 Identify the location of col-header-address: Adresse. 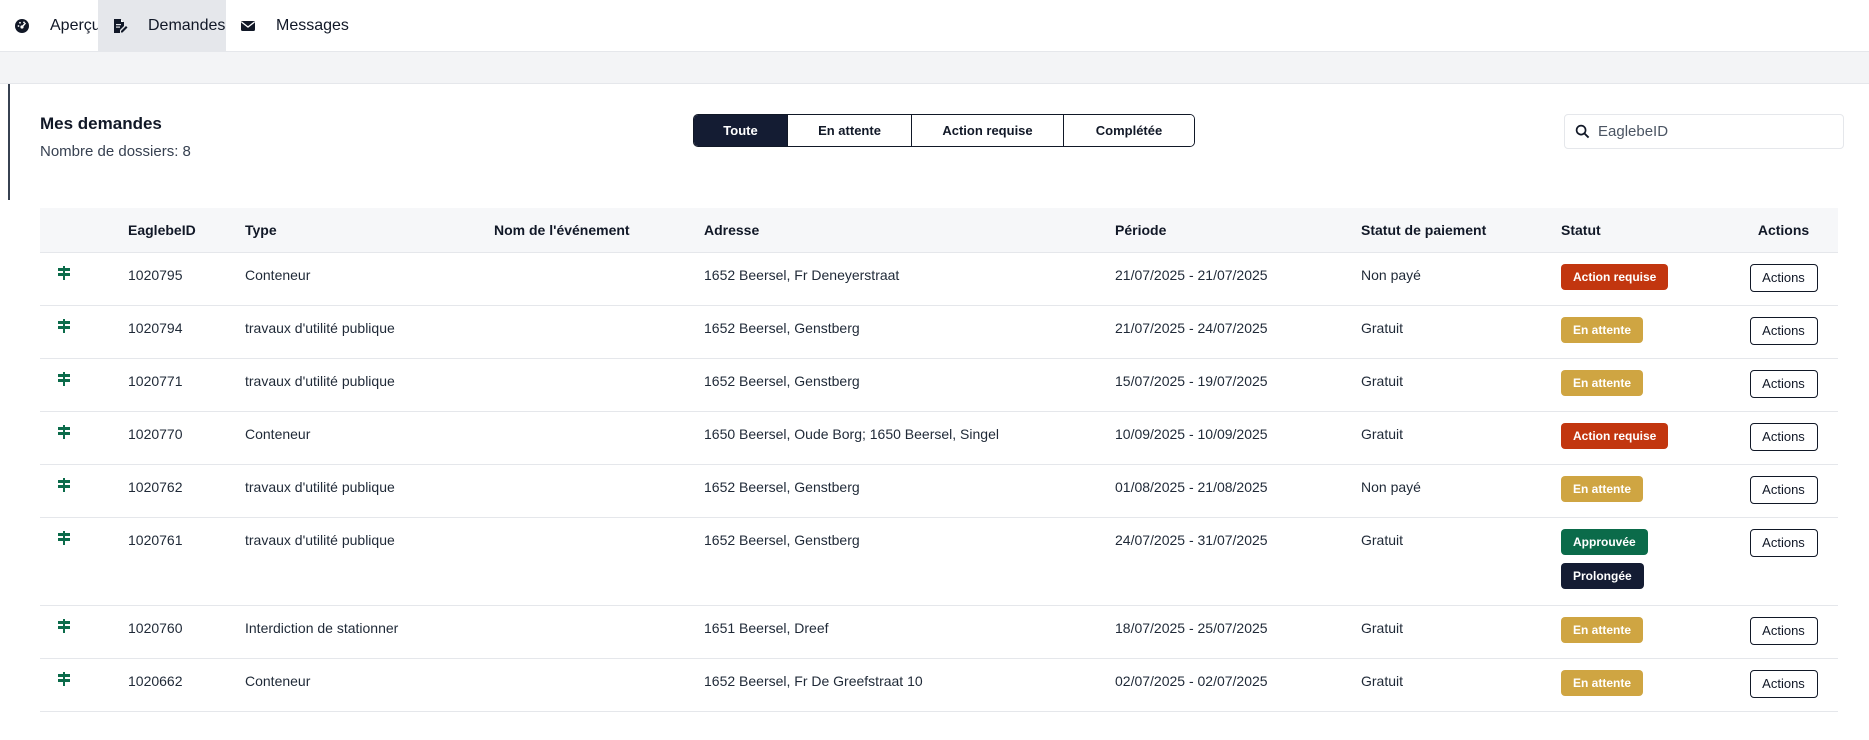
(909, 230).